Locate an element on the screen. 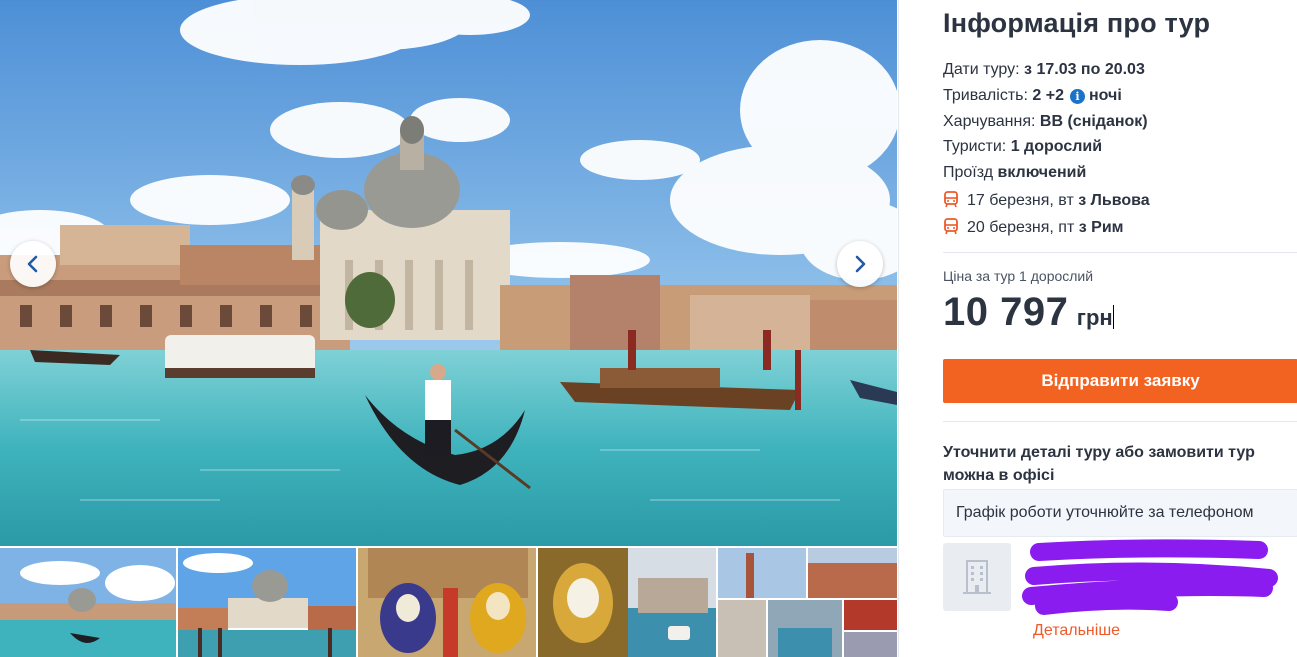  segment-date: 20 березня, пт is located at coordinates (1021, 227).